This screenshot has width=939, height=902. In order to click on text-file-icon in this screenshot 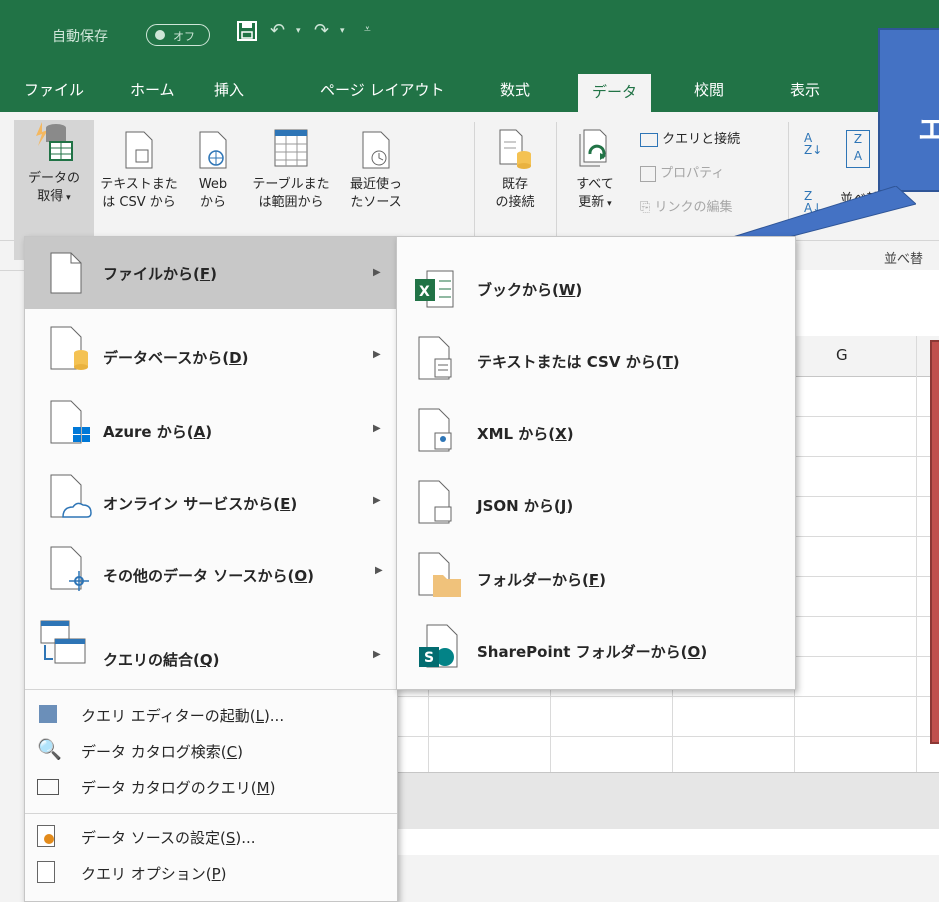, I will do `click(435, 358)`.